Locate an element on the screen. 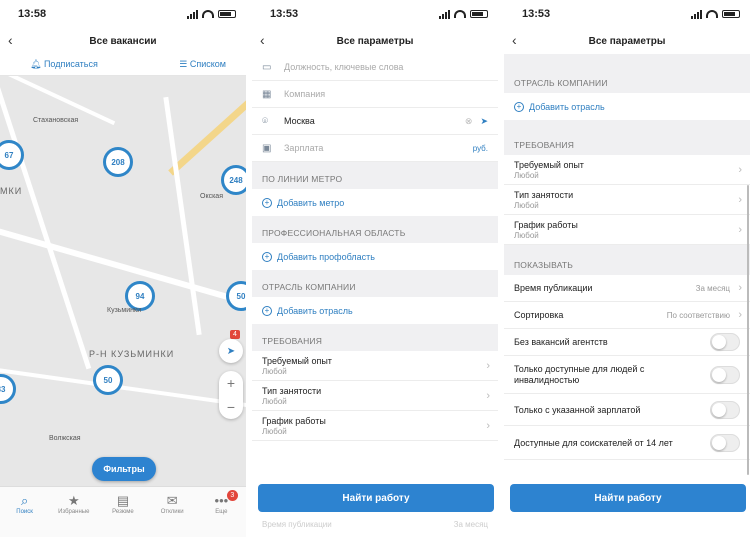 The height and width of the screenshot is (537, 750). tab-label: Резюме is located at coordinates (123, 512).